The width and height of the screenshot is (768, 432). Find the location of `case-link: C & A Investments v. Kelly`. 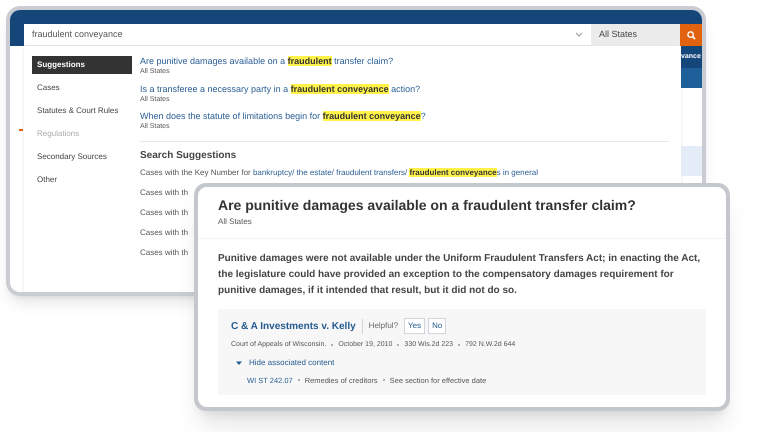

case-link: C & A Investments v. Kelly is located at coordinates (297, 326).